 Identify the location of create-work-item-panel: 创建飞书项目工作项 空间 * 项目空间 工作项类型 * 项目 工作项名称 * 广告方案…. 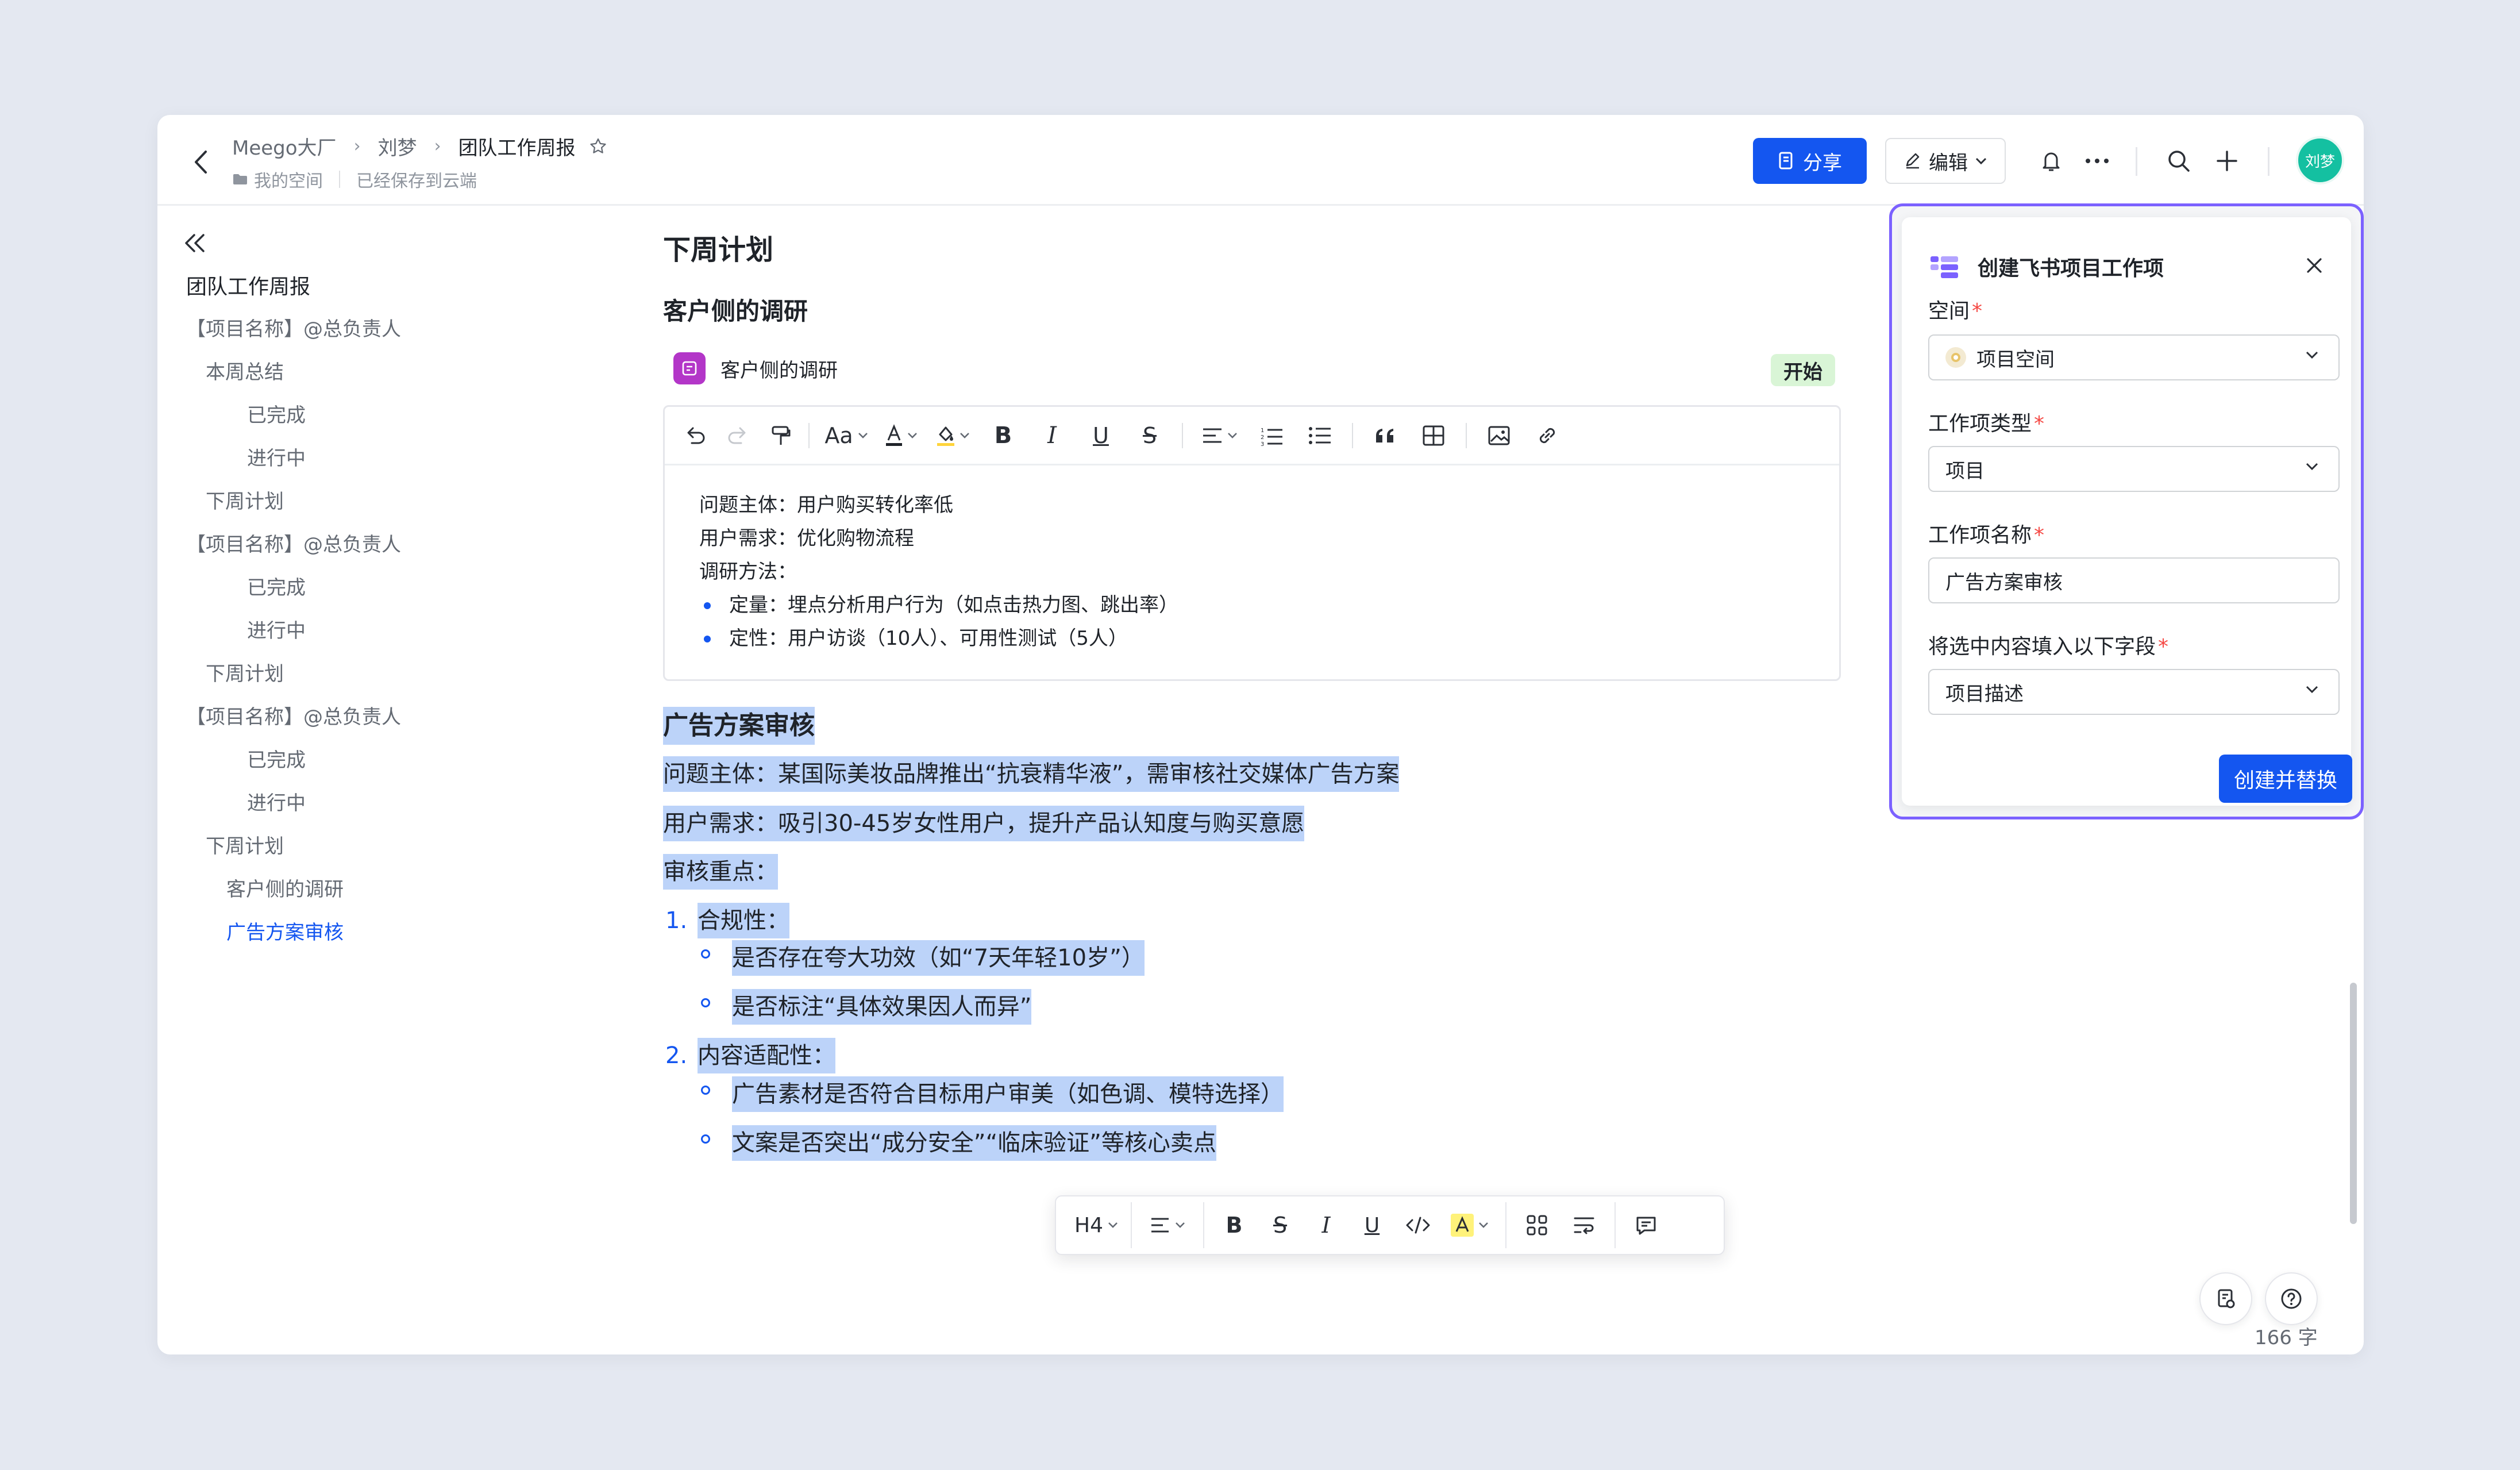
(2126, 511).